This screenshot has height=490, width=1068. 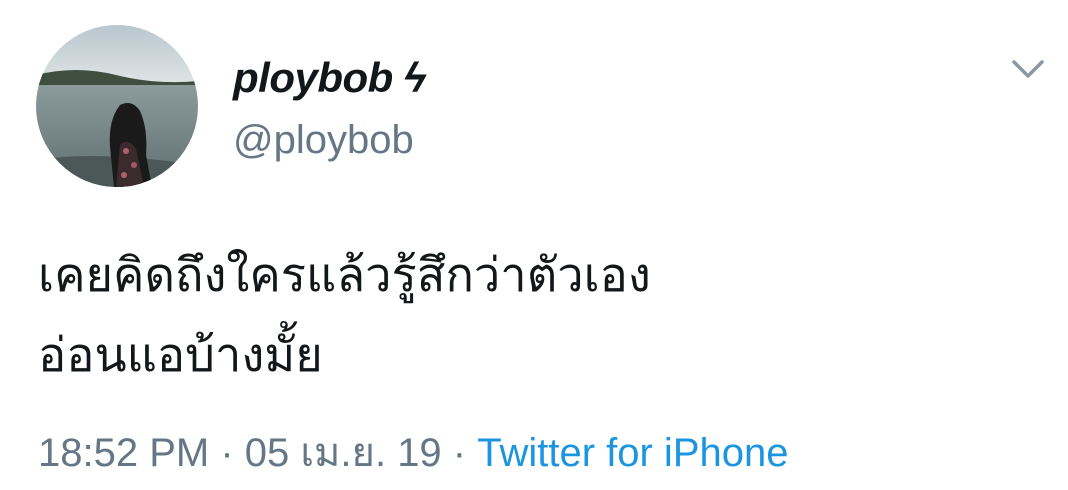 I want to click on tweet-text-line: อ่อนแอบ้างมั้ย, so click(x=180, y=355).